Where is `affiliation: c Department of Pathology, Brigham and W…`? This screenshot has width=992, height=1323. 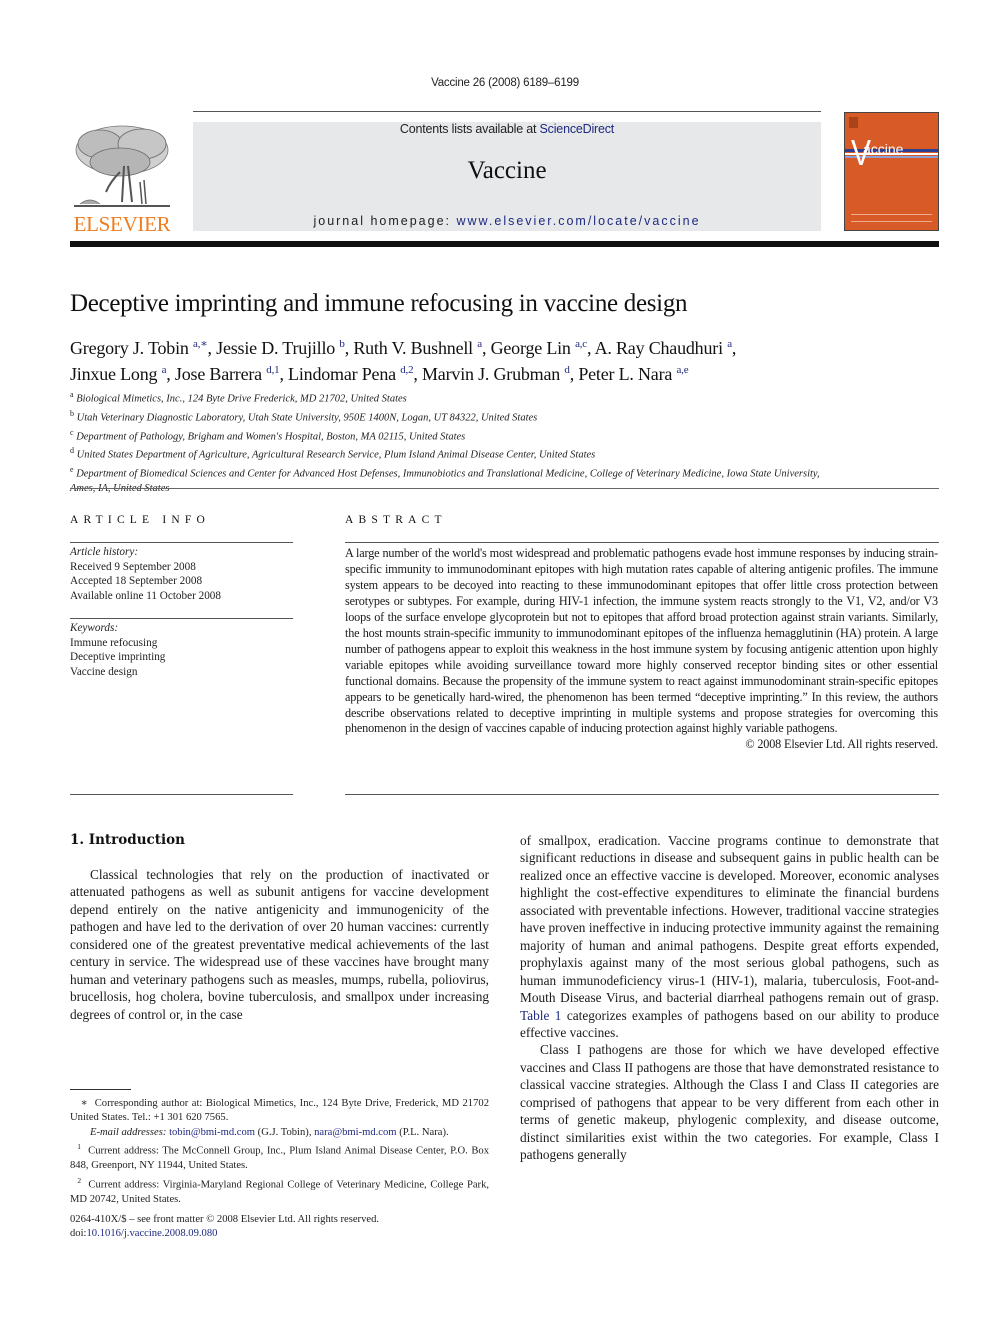
affiliation: c Department of Pathology, Brigham and W… is located at coordinates (450, 435).